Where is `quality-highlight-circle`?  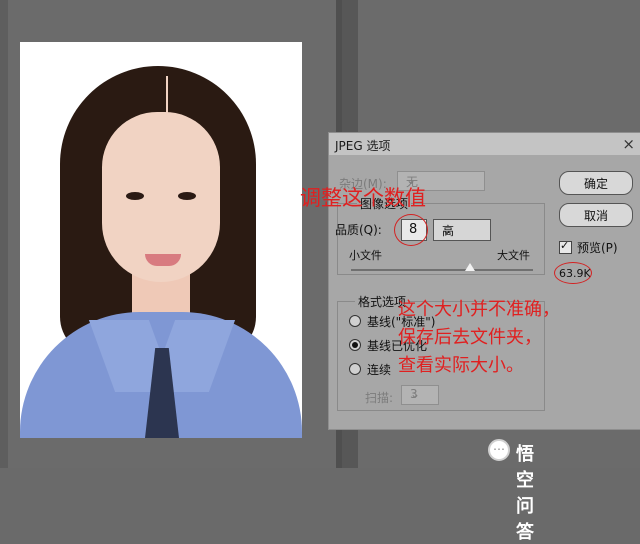 quality-highlight-circle is located at coordinates (411, 230).